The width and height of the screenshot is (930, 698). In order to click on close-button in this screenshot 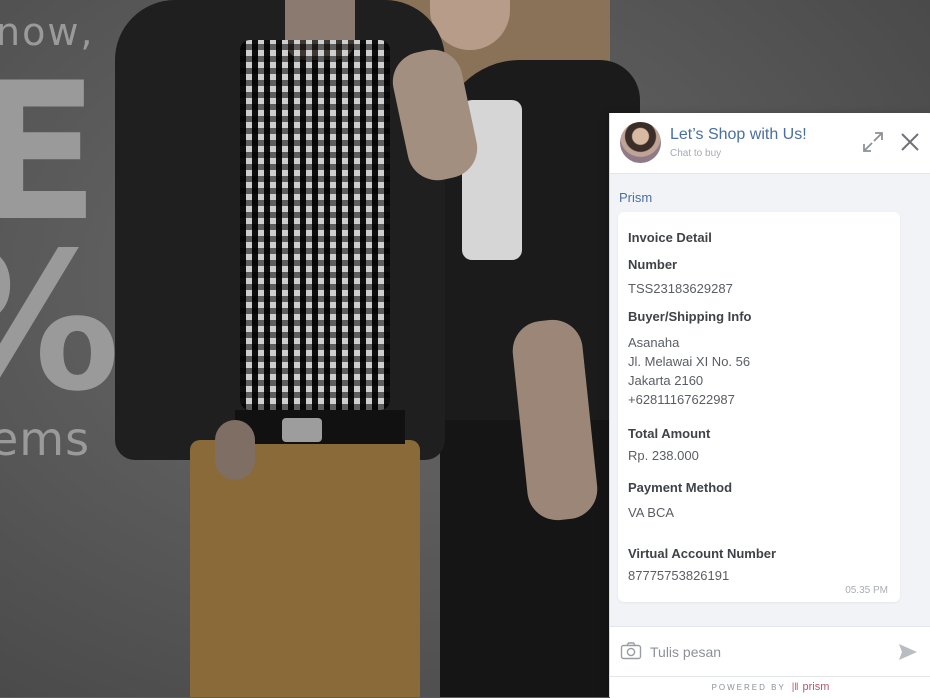, I will do `click(910, 142)`.